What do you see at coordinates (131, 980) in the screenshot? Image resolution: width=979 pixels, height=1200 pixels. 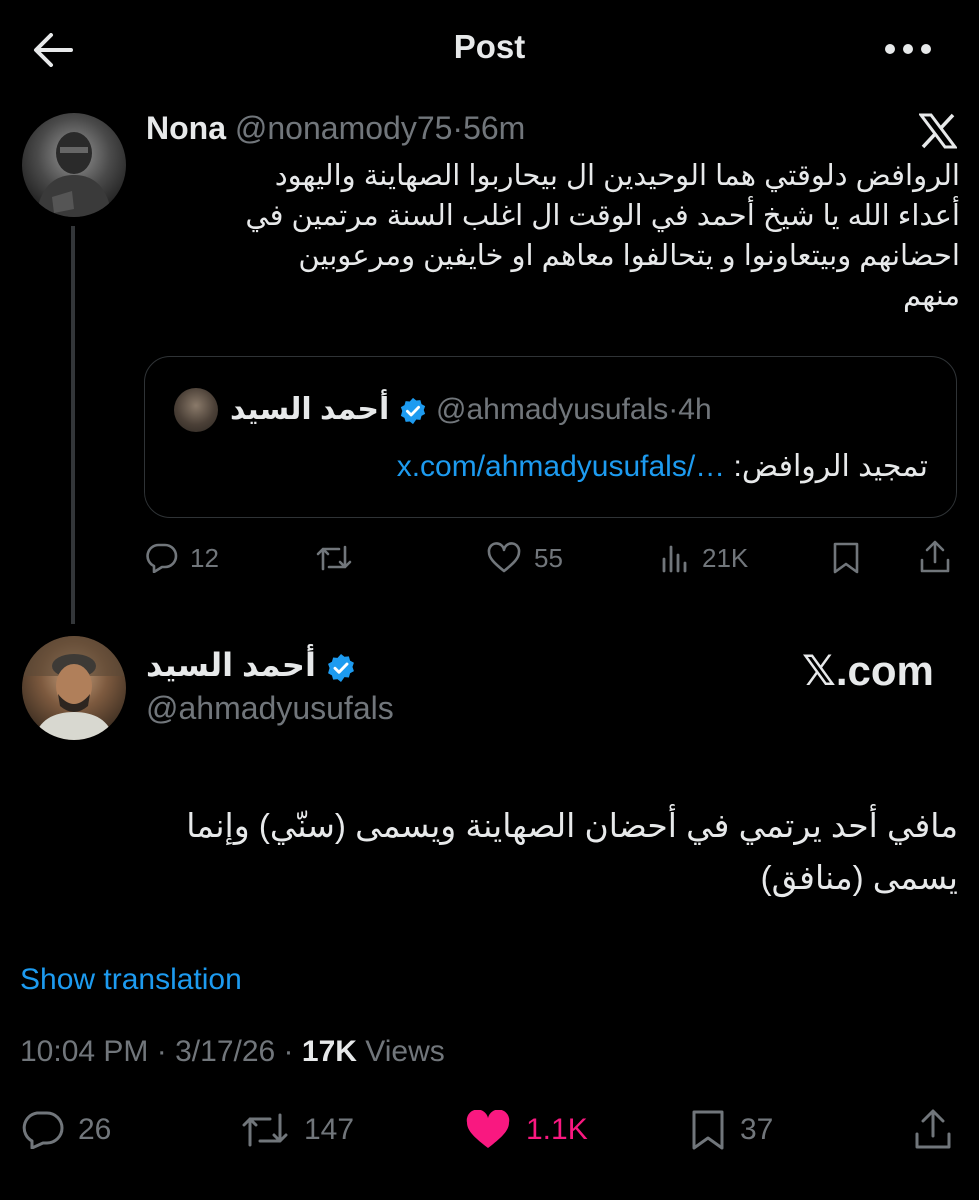 I see `show-translation-link: Show translation` at bounding box center [131, 980].